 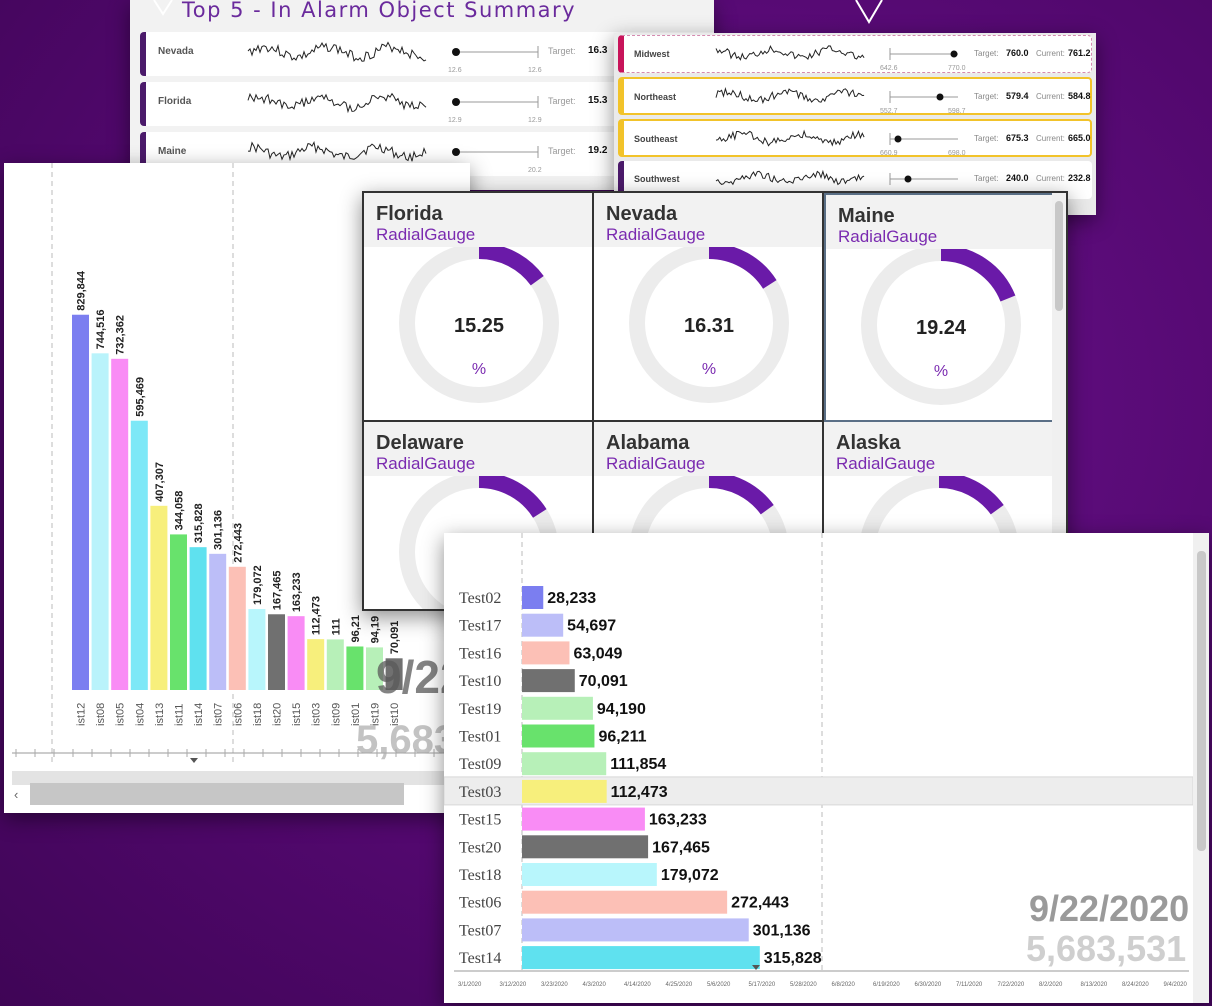 What do you see at coordinates (1017, 178) in the screenshot?
I see `target-value: 240.0` at bounding box center [1017, 178].